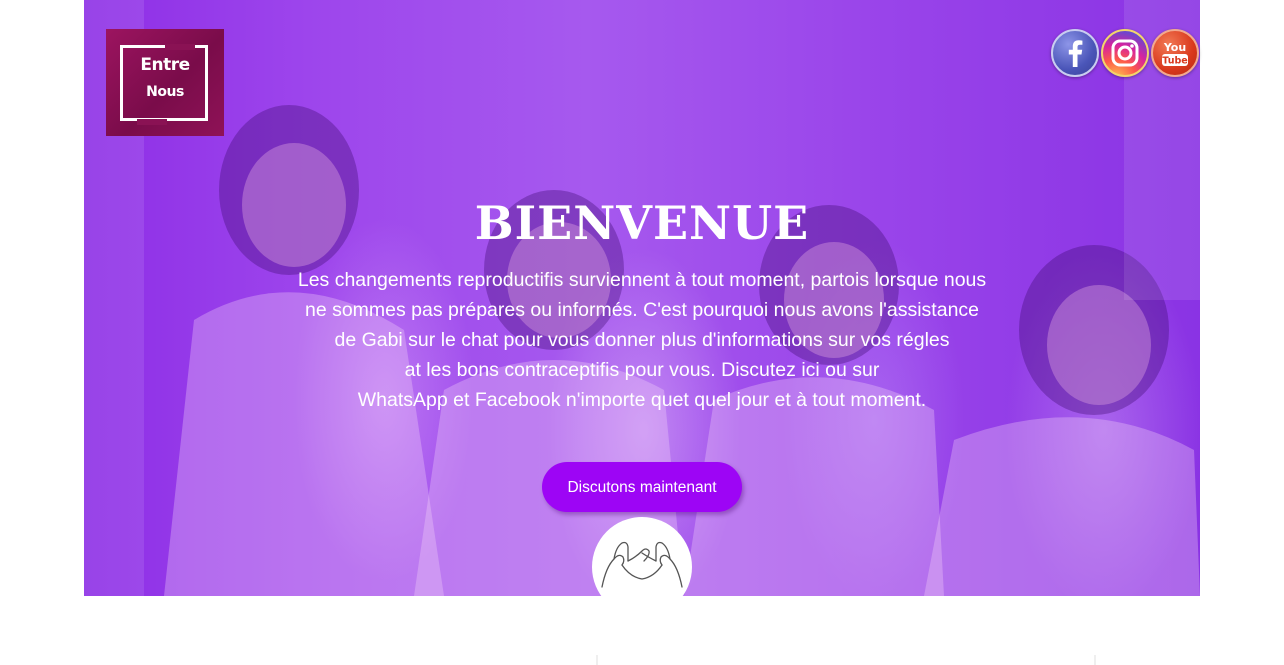  Describe the element at coordinates (165, 92) in the screenshot. I see `logo-text-nous: Nous` at that location.